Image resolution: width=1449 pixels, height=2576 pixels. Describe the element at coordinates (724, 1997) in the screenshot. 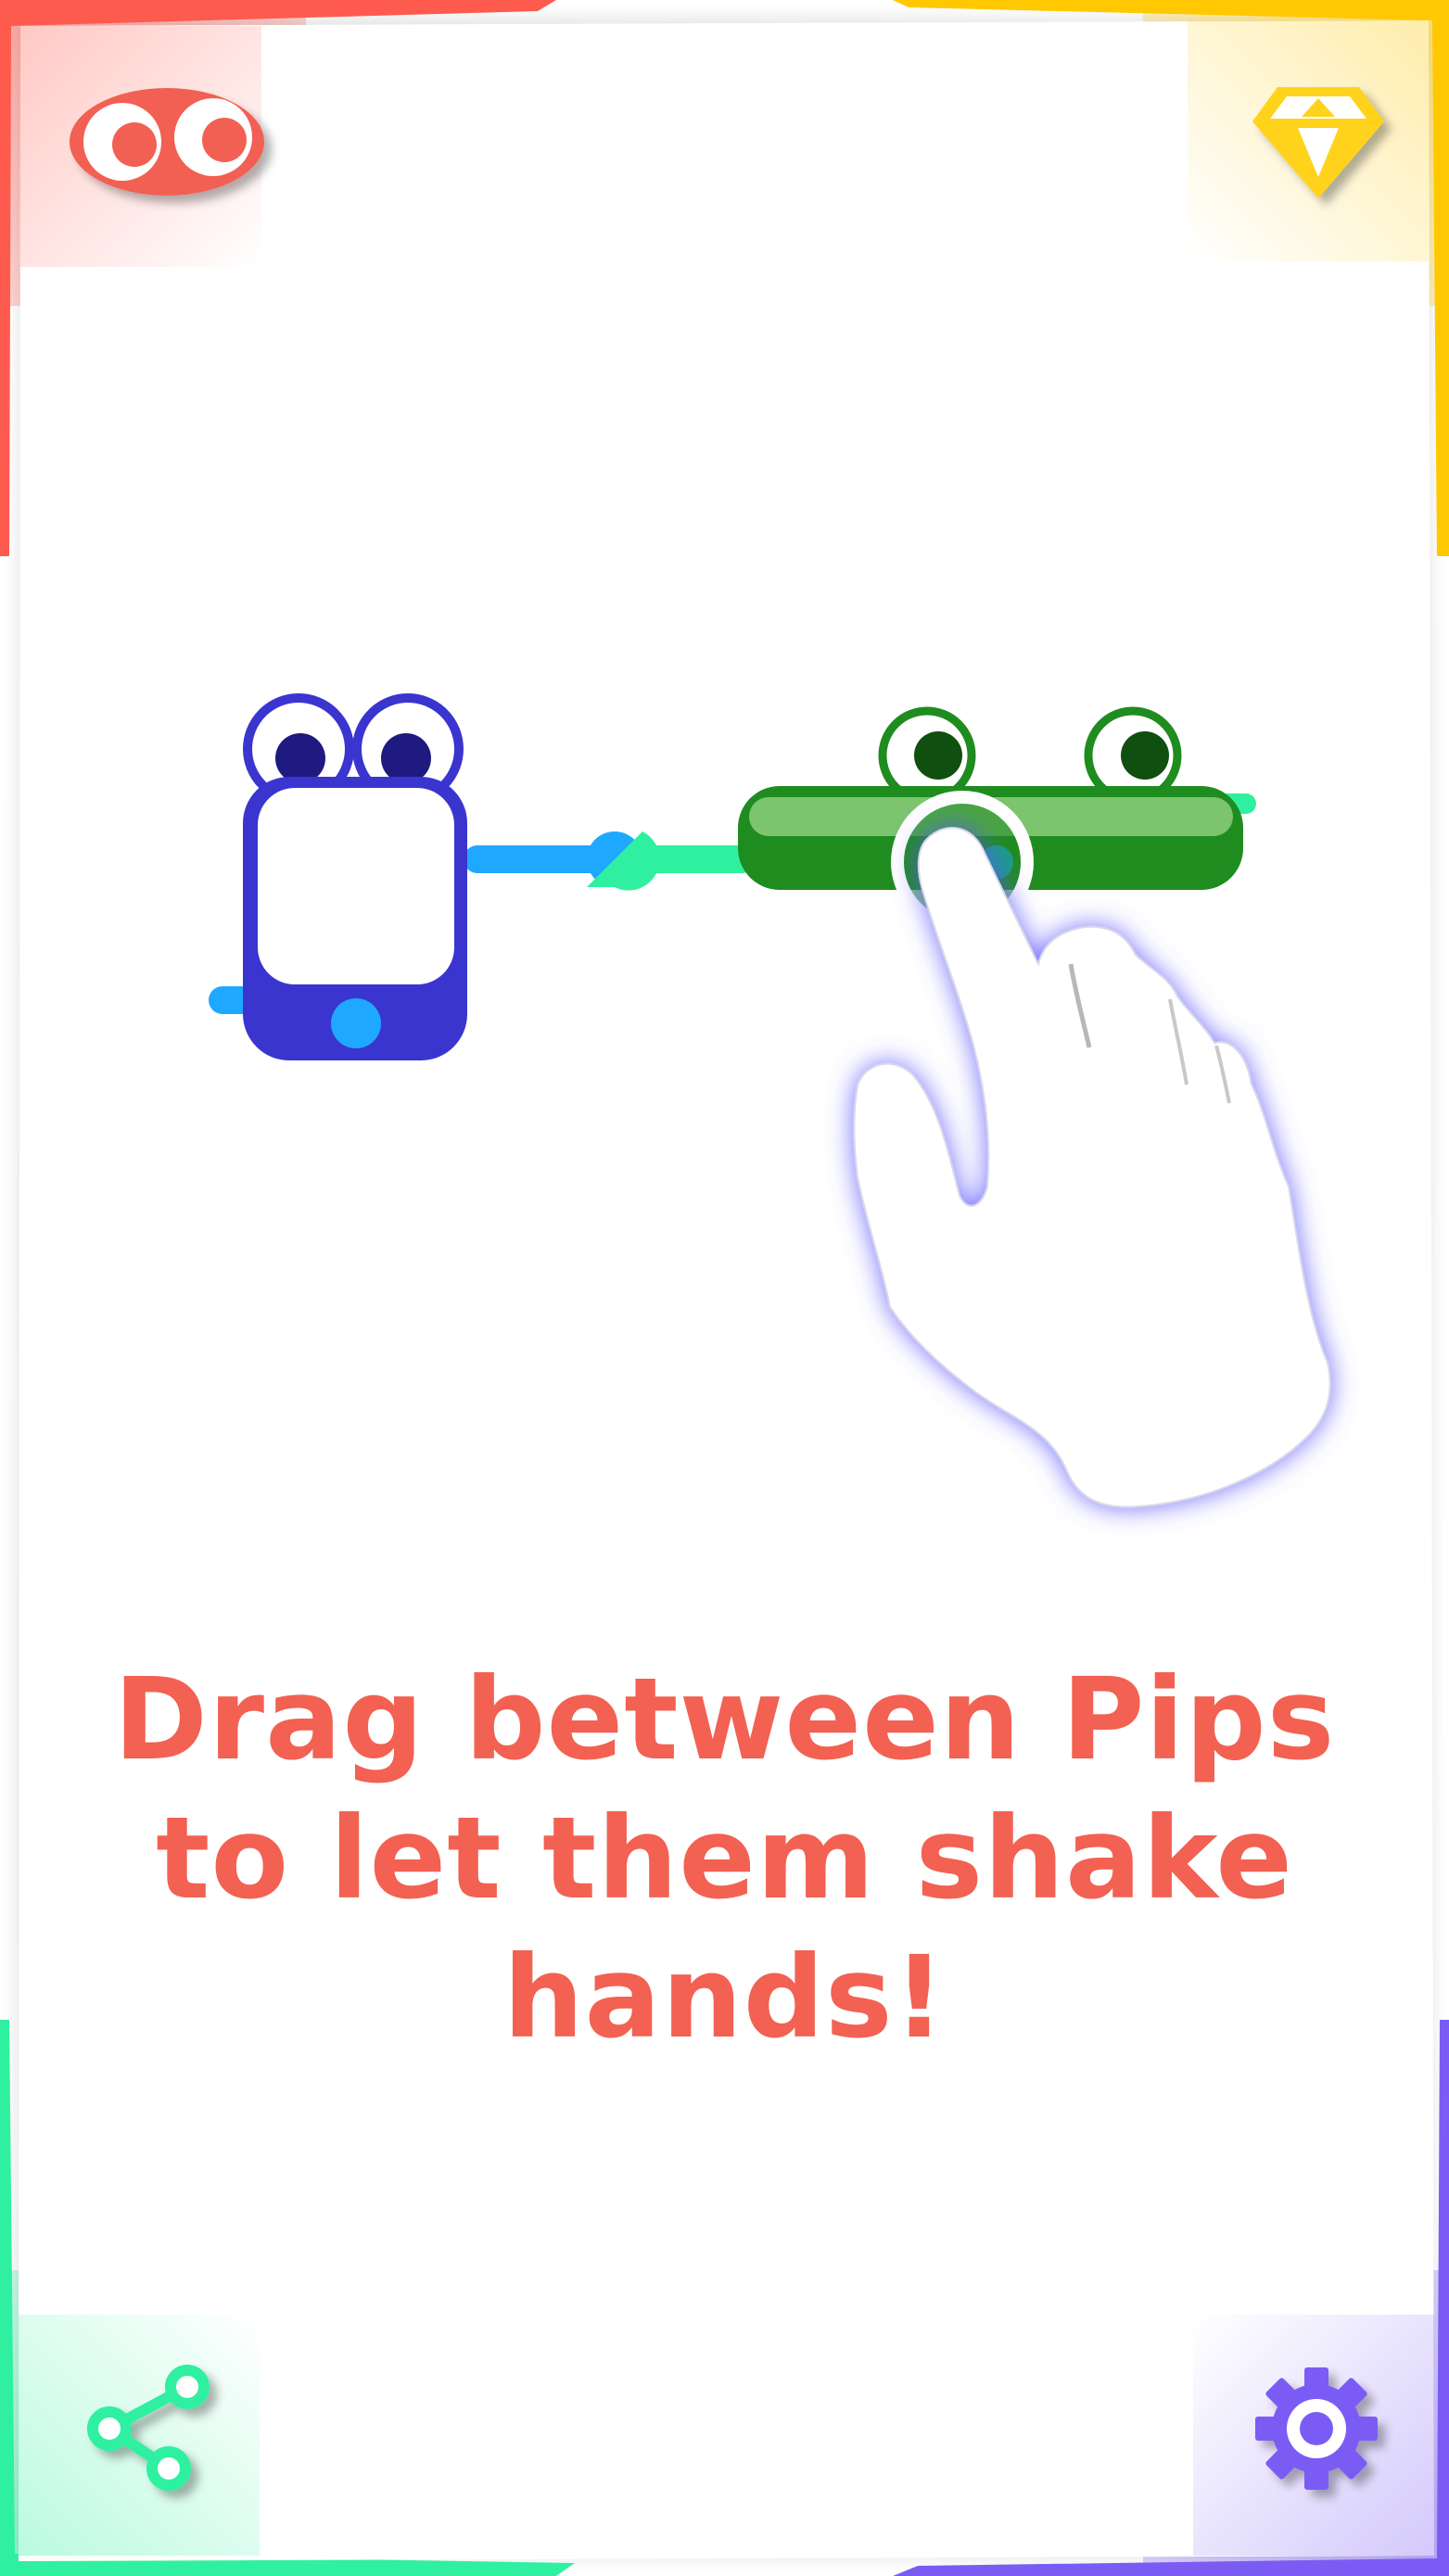

I see `instruction-line-3: hands!` at that location.